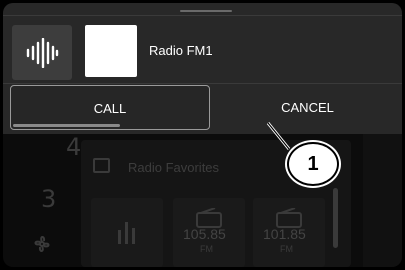 The width and height of the screenshot is (405, 270). Describe the element at coordinates (278, 136) in the screenshot. I see `callout-leader-line` at that location.